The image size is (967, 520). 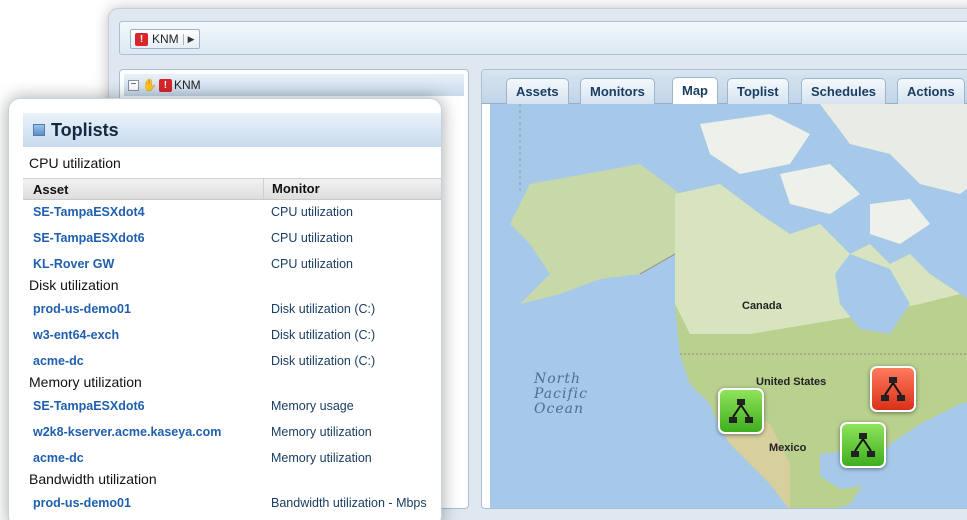 I want to click on collapse-icon: −, so click(x=133, y=85).